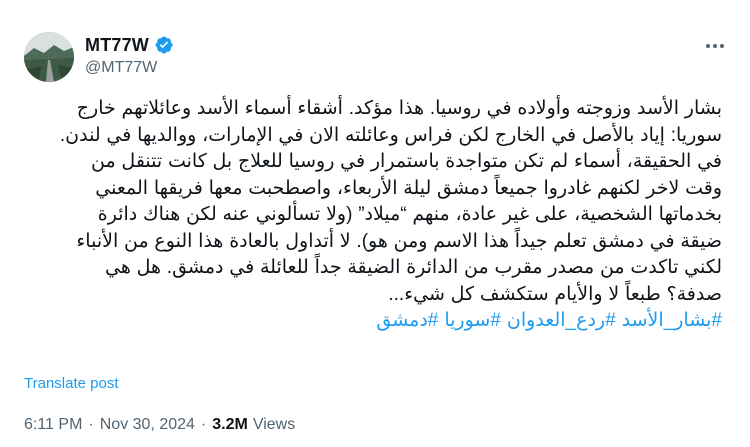 This screenshot has width=750, height=447. Describe the element at coordinates (472, 320) in the screenshot. I see `hashtag-link: #سوريا` at that location.